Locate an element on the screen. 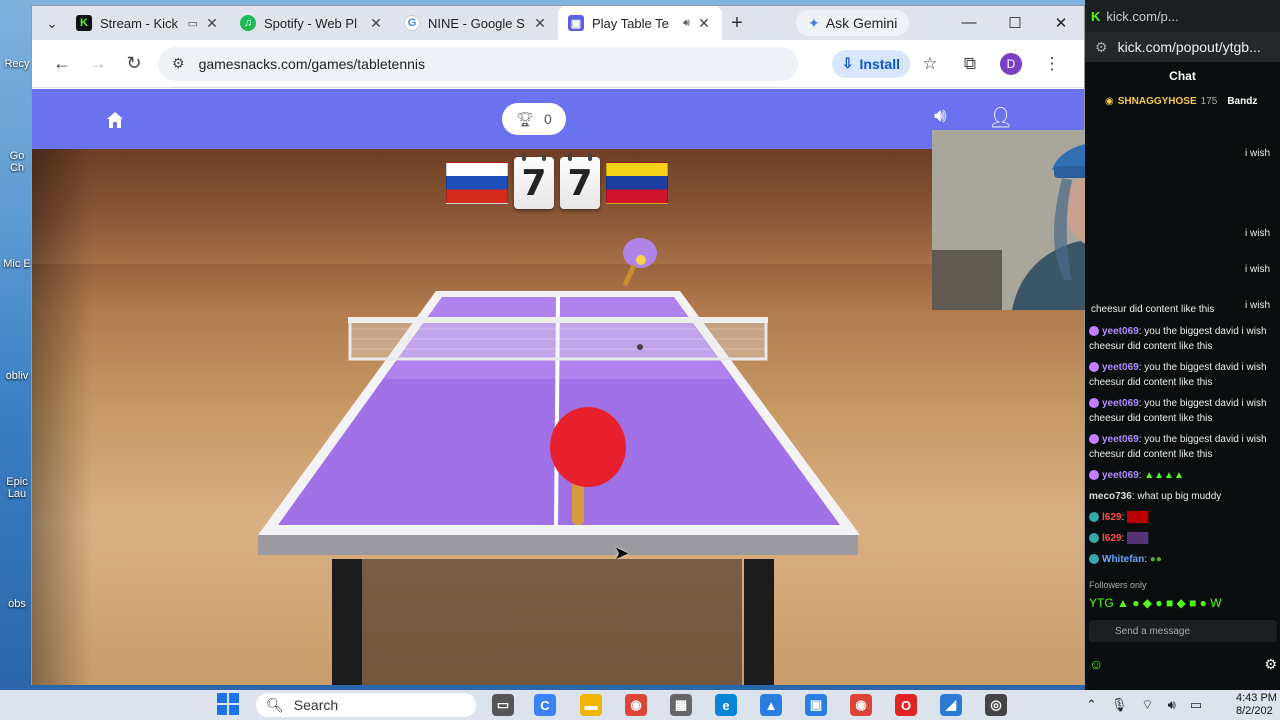  send-message-input: Send a message is located at coordinates (1183, 631).